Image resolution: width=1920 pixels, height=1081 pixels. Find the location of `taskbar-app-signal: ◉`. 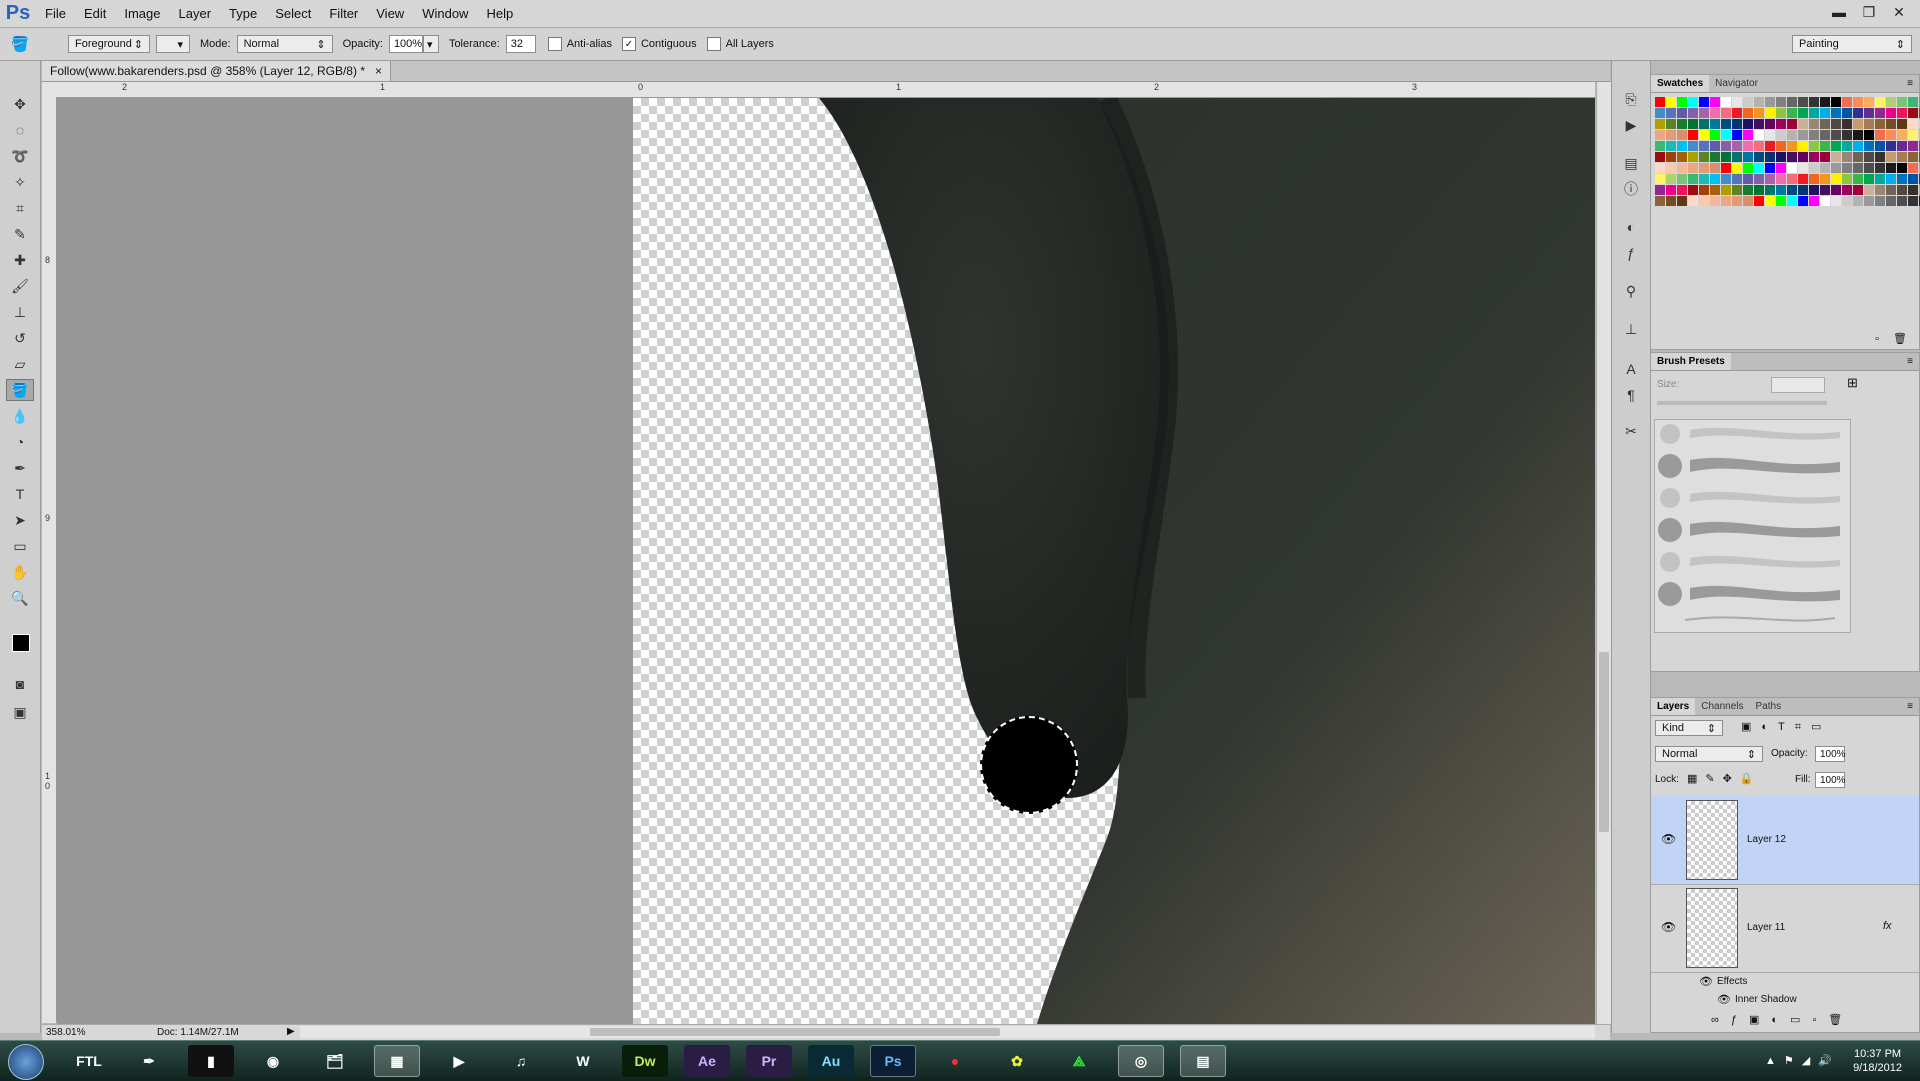

taskbar-app-signal: ◉ is located at coordinates (273, 1061).